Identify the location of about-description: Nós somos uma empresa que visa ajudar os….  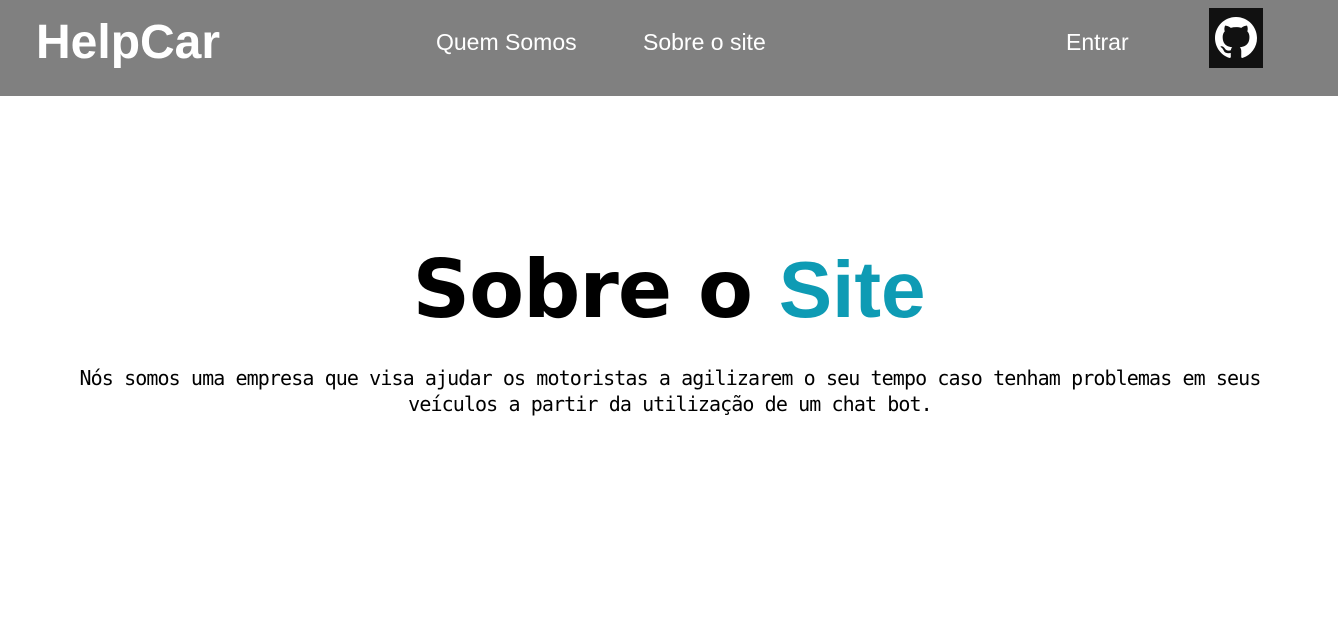
(670, 391).